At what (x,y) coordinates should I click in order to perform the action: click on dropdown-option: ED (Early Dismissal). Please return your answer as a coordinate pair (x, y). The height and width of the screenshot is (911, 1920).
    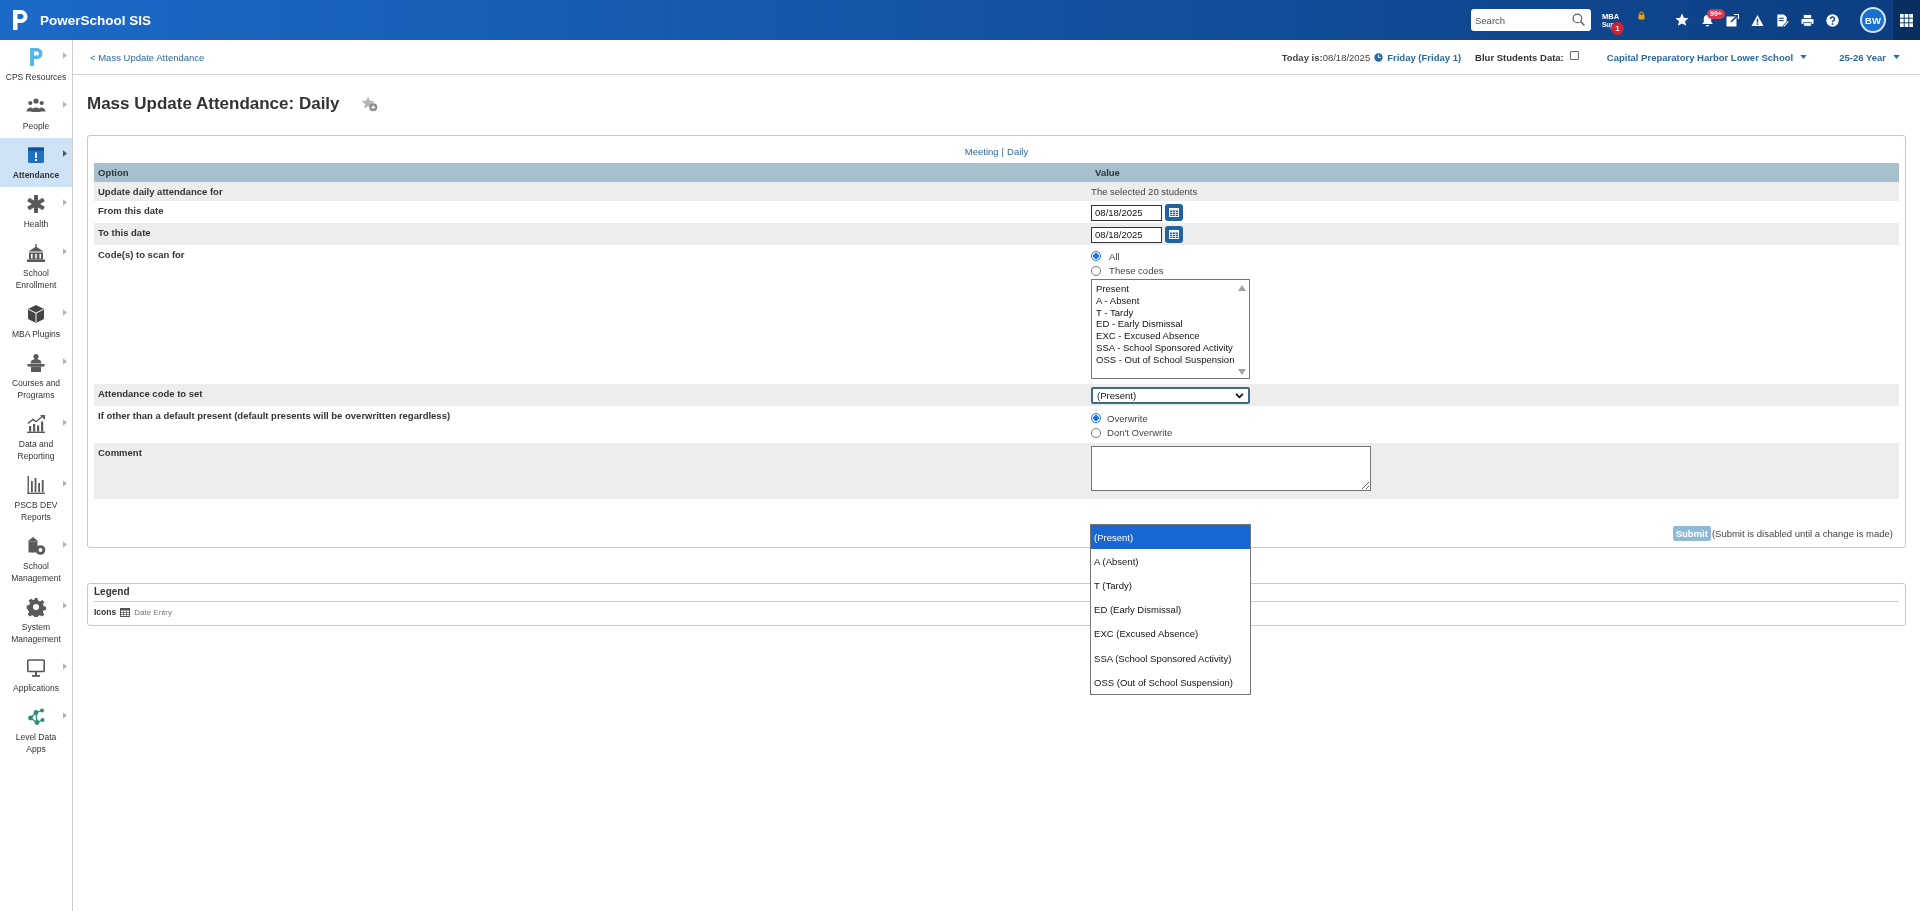
    Looking at the image, I should click on (1171, 609).